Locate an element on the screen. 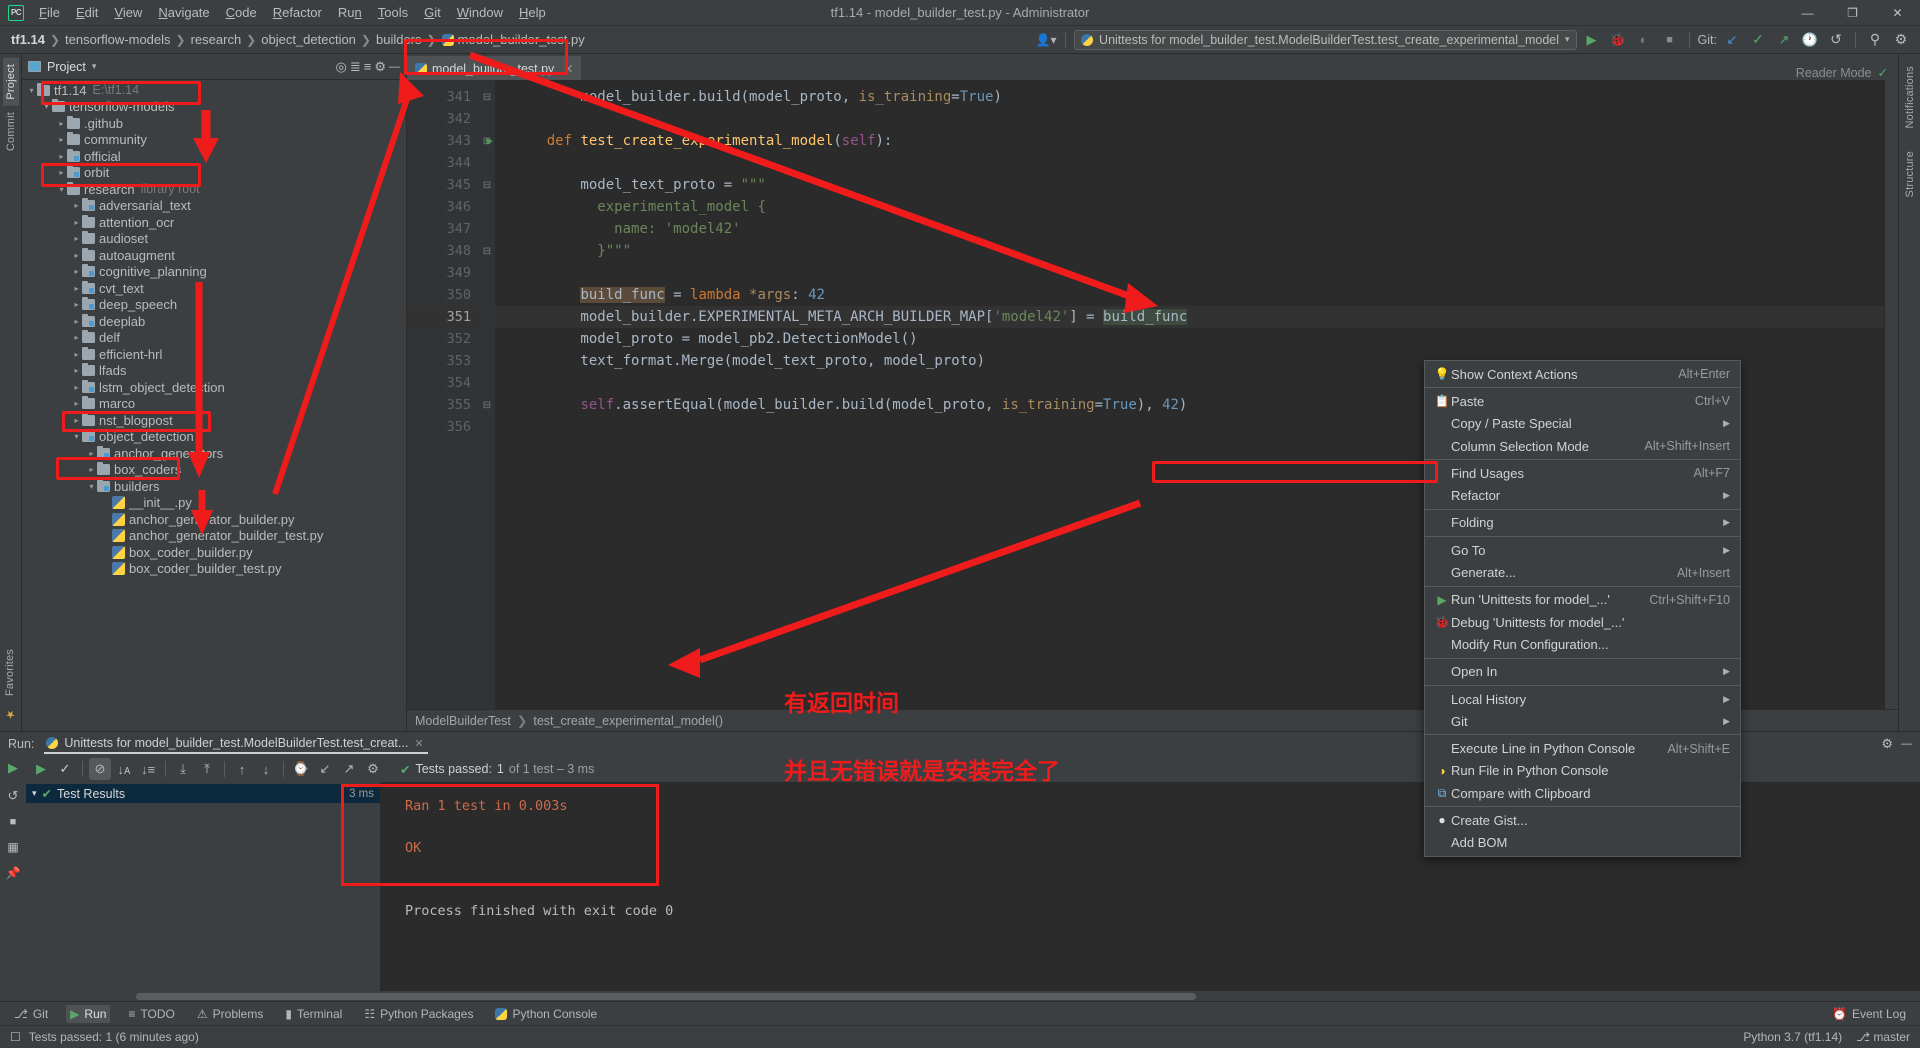 This screenshot has width=1920, height=1048. import-icon: ↙ is located at coordinates (325, 769).